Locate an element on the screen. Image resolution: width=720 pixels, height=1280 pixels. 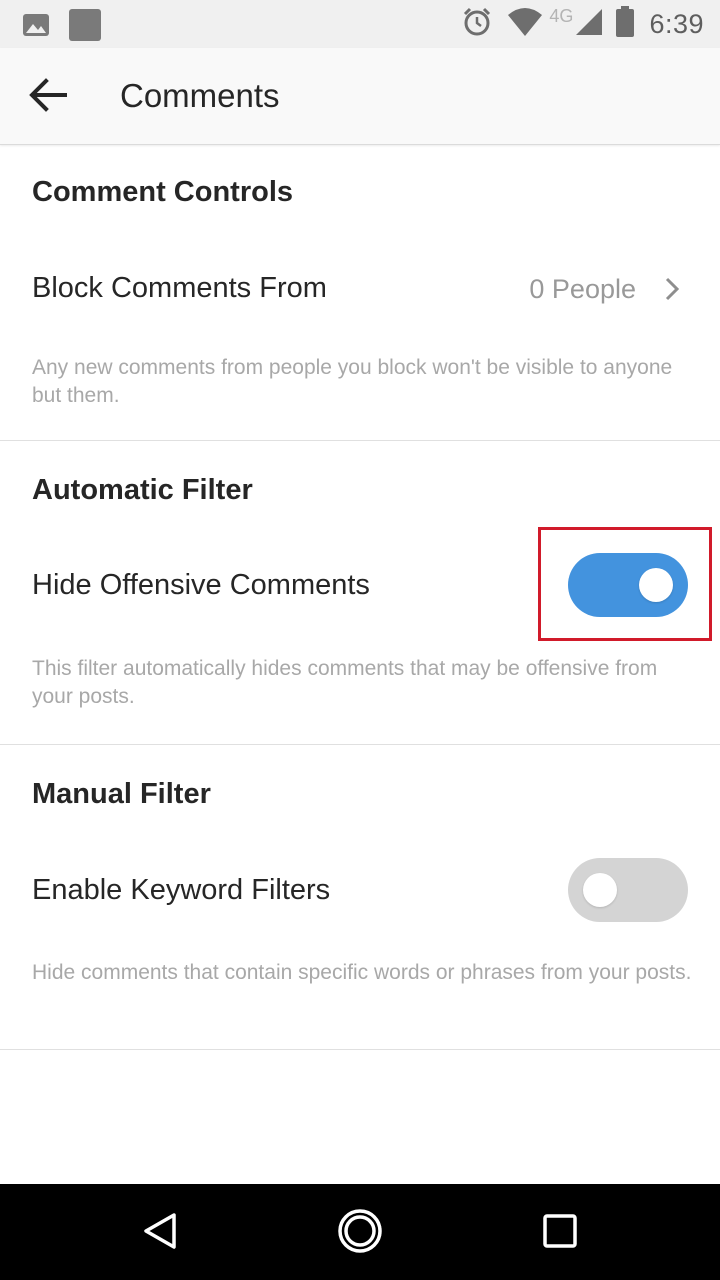
back-button is located at coordinates (48, 97).